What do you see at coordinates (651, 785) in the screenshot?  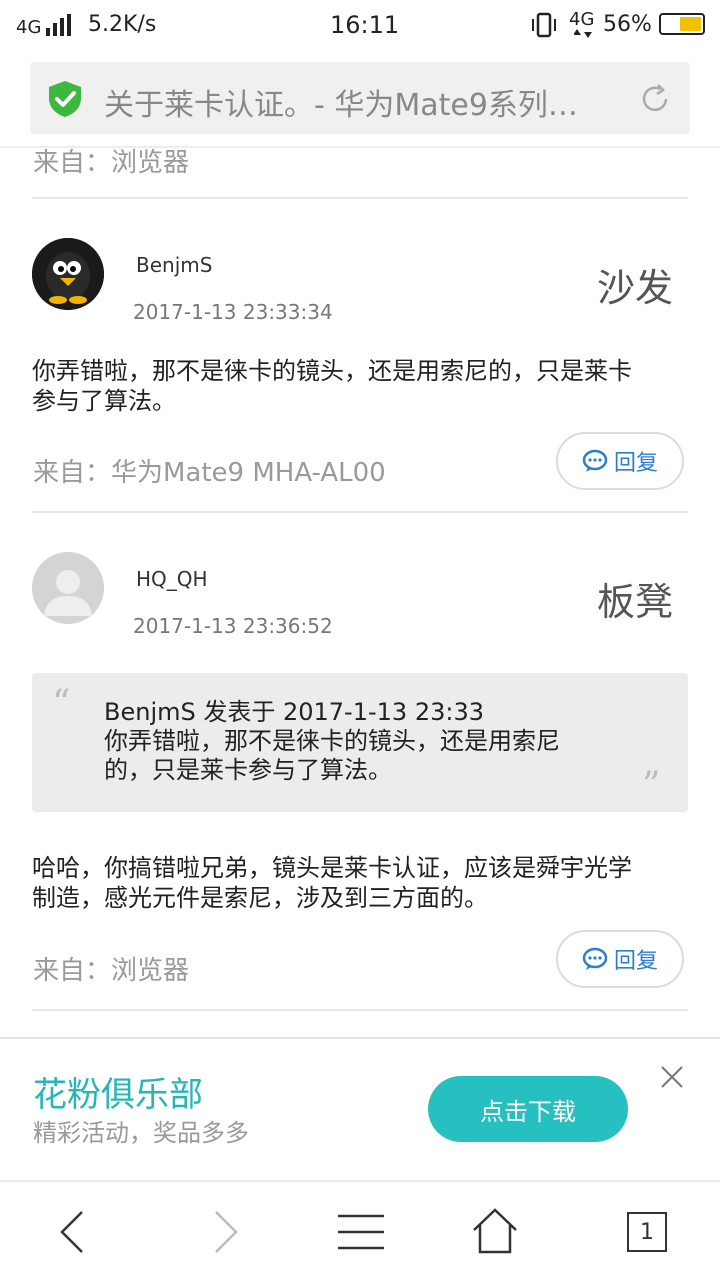 I see `close-quote-icon: ”` at bounding box center [651, 785].